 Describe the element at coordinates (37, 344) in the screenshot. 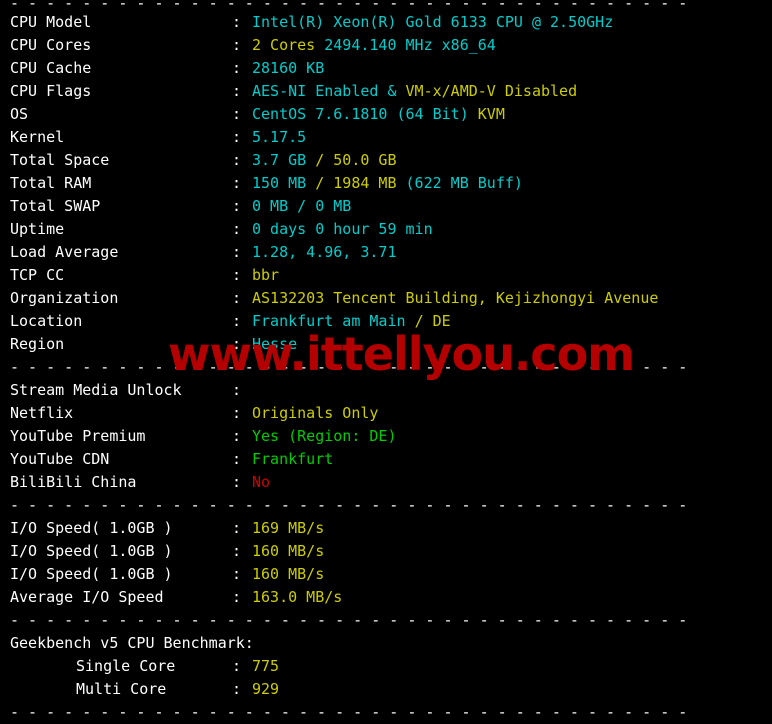

I see `row-label: Region` at that location.